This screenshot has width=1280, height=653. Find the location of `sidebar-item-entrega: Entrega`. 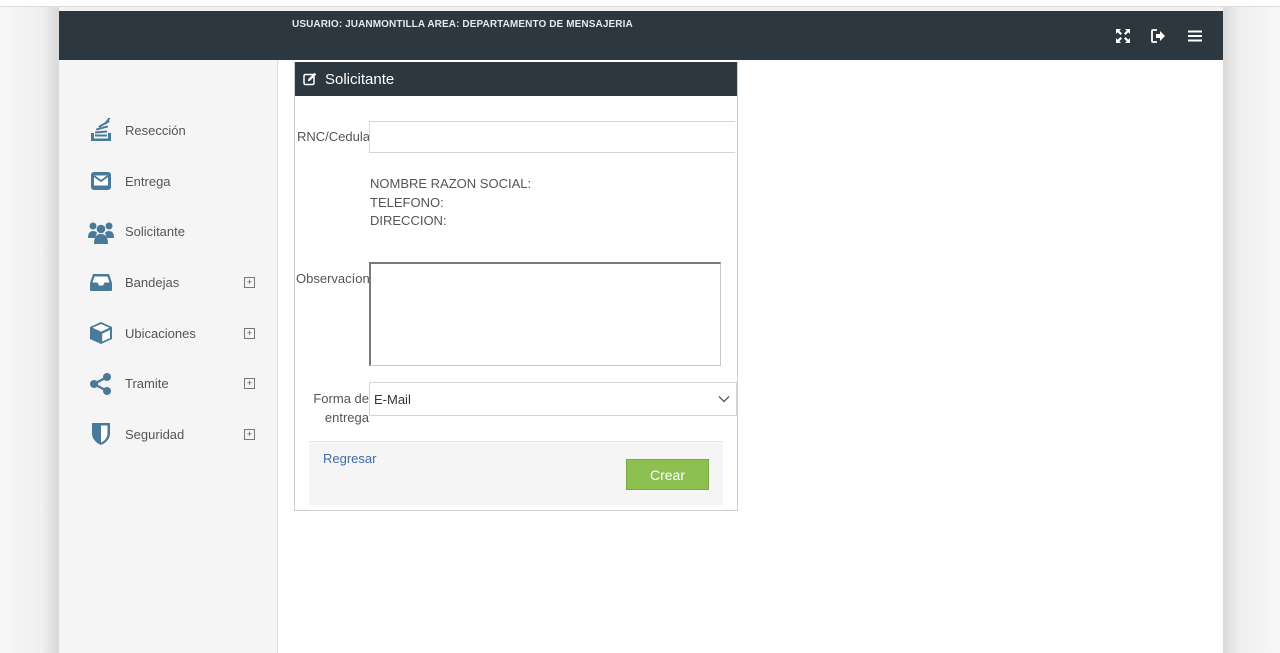

sidebar-item-entrega: Entrega is located at coordinates (168, 181).